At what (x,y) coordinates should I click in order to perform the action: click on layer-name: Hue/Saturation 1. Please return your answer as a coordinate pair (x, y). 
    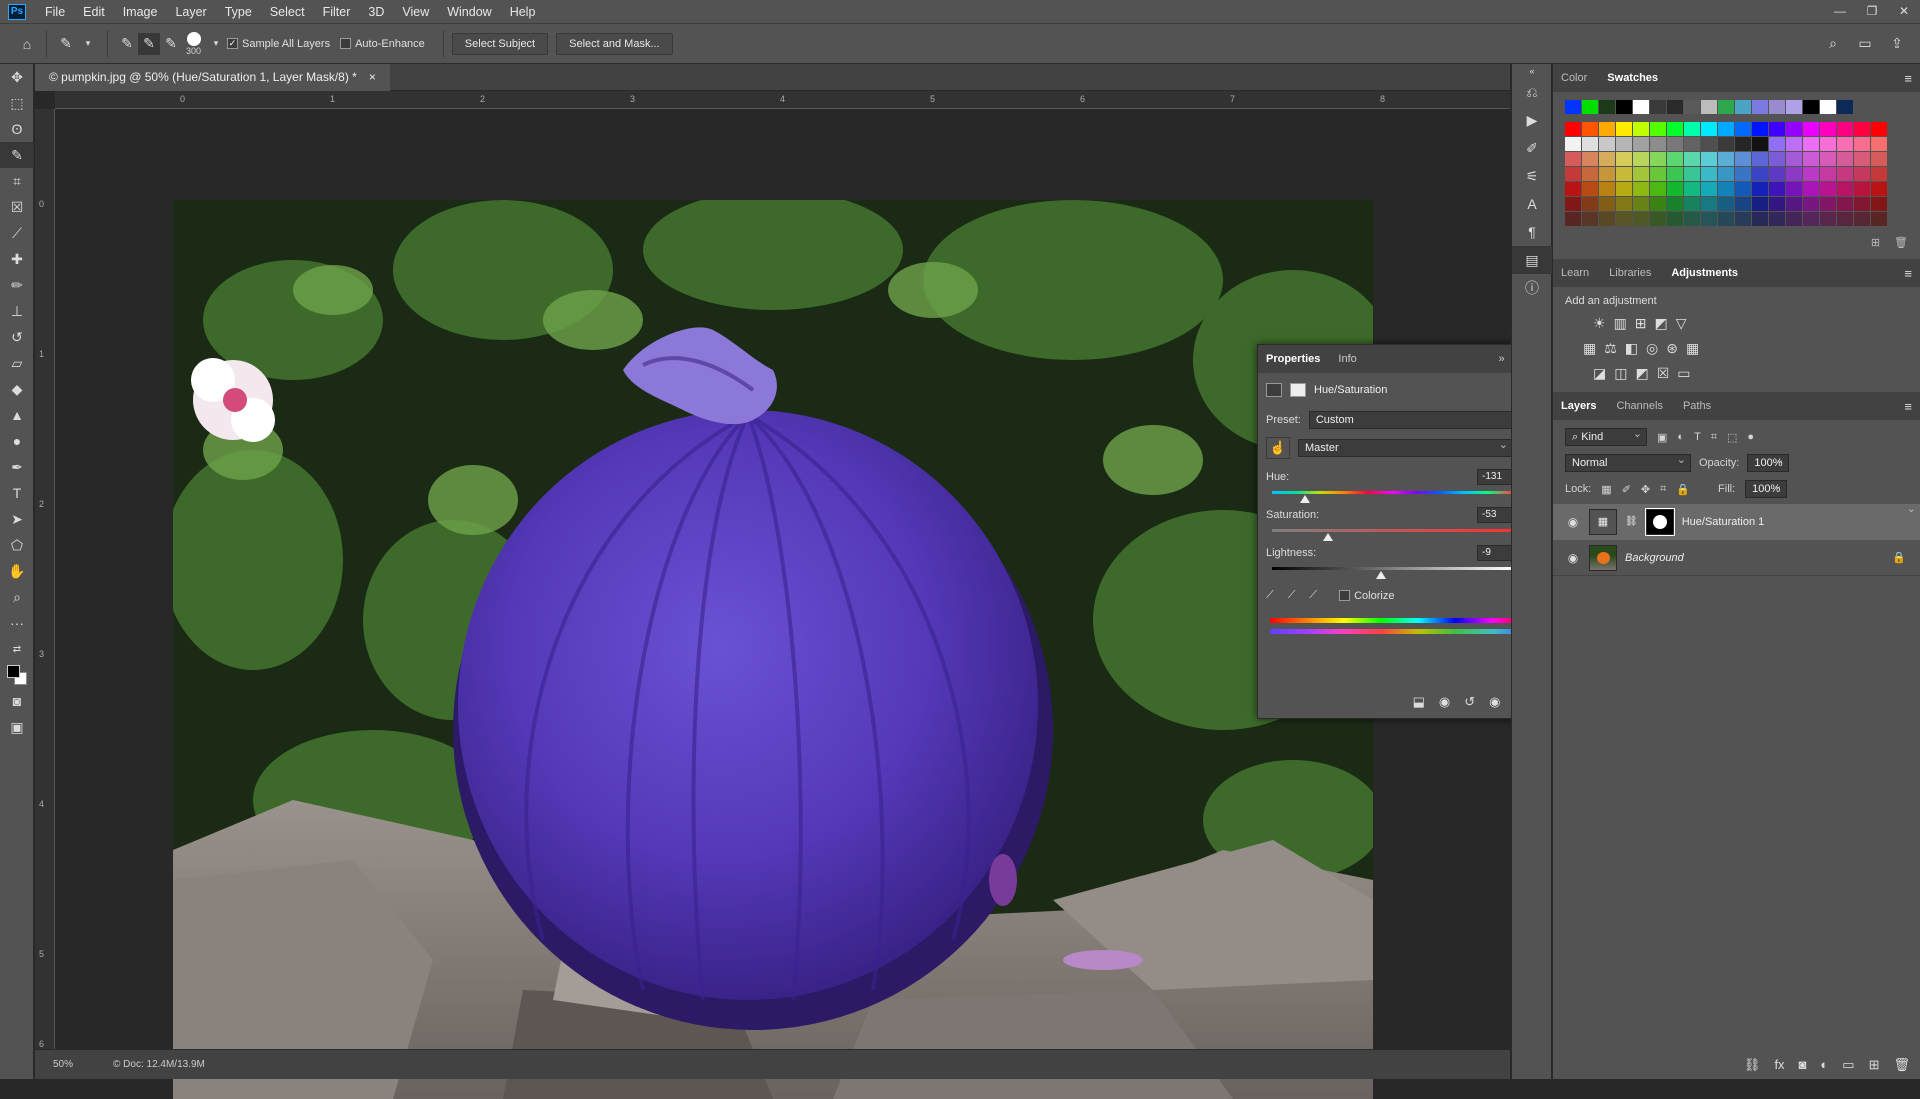
    Looking at the image, I should click on (1723, 522).